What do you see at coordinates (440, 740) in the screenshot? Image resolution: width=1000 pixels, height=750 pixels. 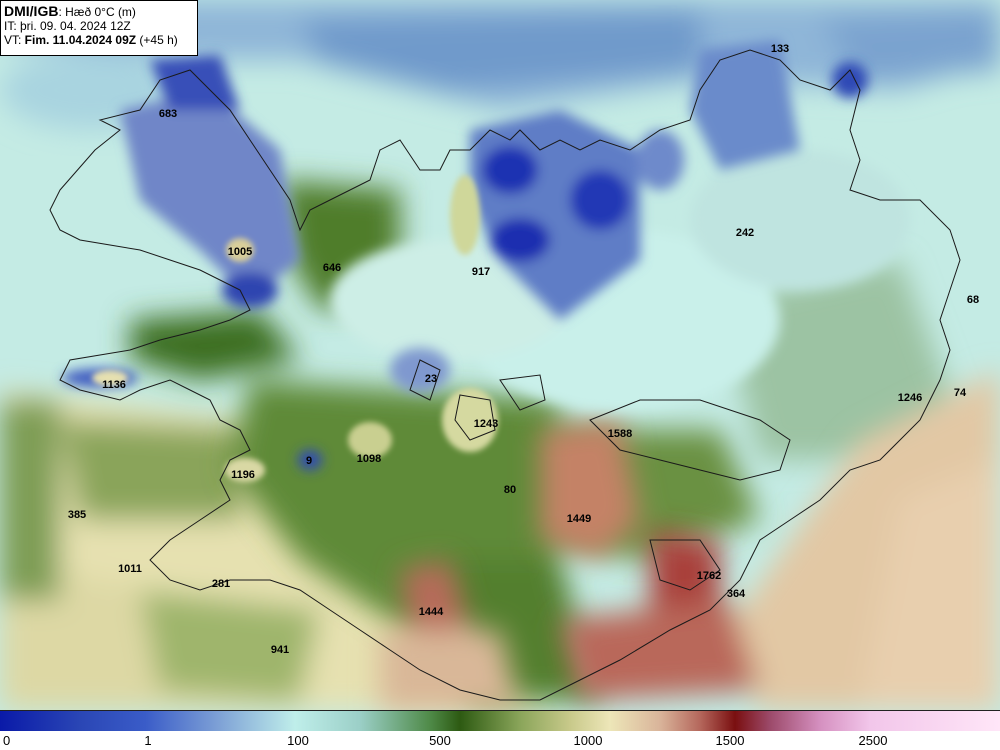 I see `colorbar-tick-500: 500` at bounding box center [440, 740].